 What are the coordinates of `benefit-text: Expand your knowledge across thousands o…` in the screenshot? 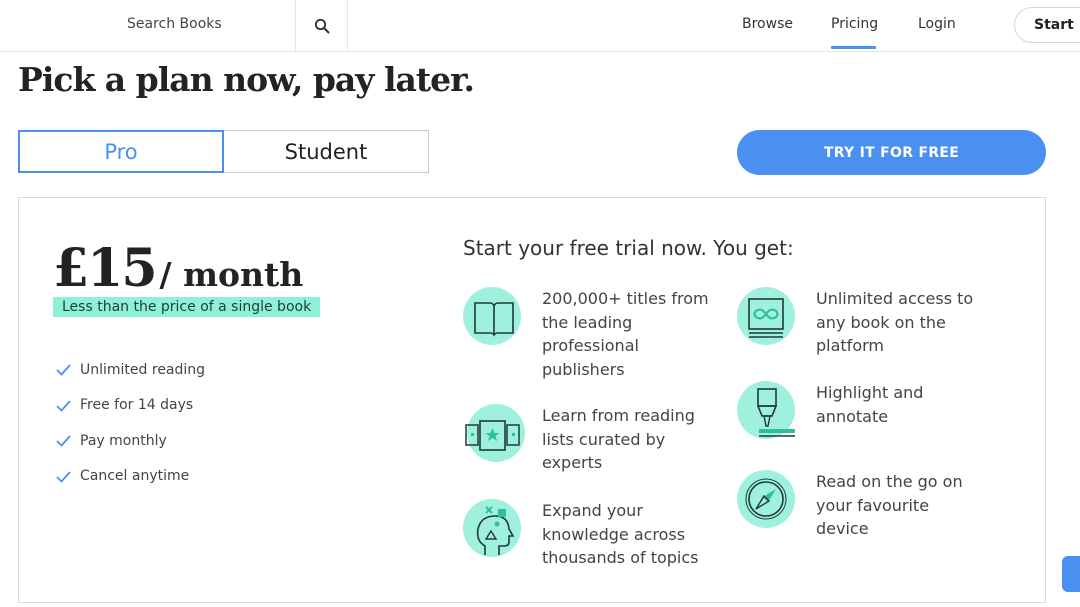 It's located at (620, 534).